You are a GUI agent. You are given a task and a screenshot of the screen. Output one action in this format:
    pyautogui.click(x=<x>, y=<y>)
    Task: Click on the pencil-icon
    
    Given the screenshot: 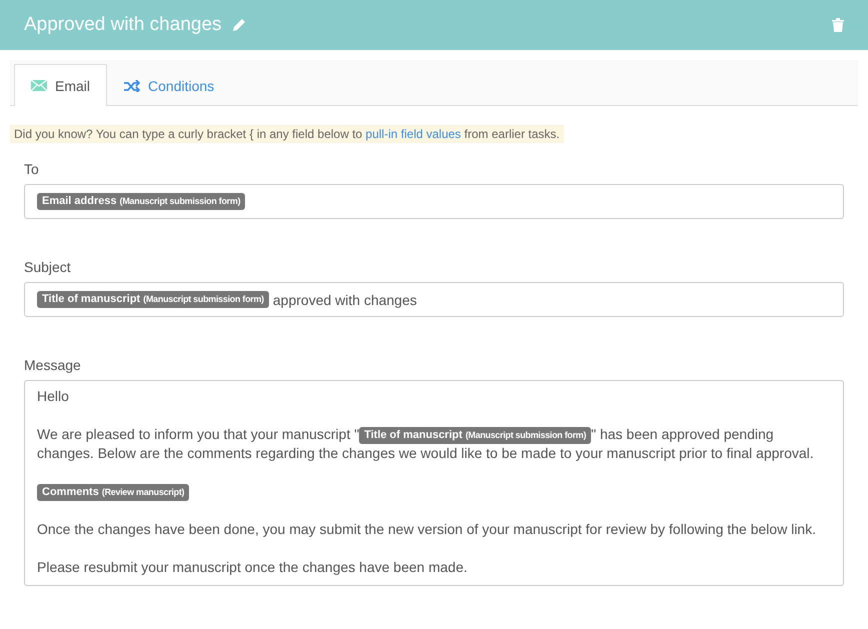 What is the action you would take?
    pyautogui.click(x=239, y=25)
    